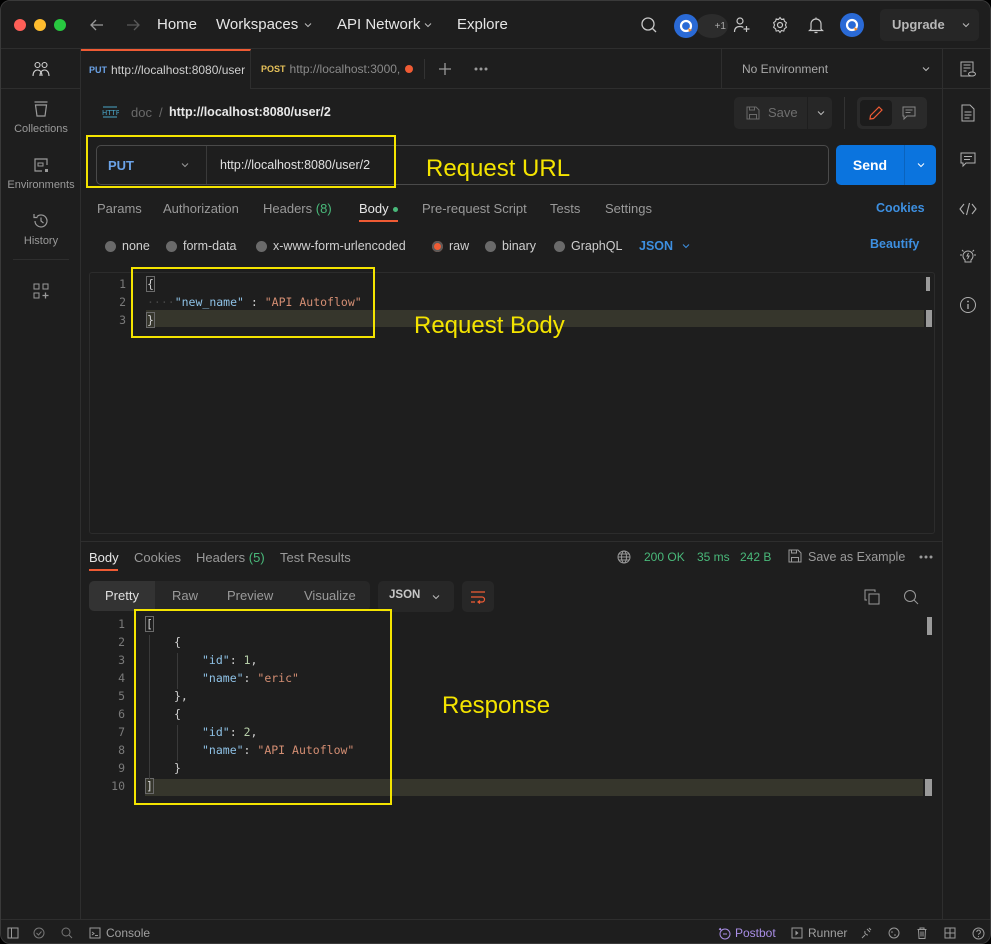  What do you see at coordinates (337, 69) in the screenshot?
I see `tab-post-request: POST http://localhost:3000,` at bounding box center [337, 69].